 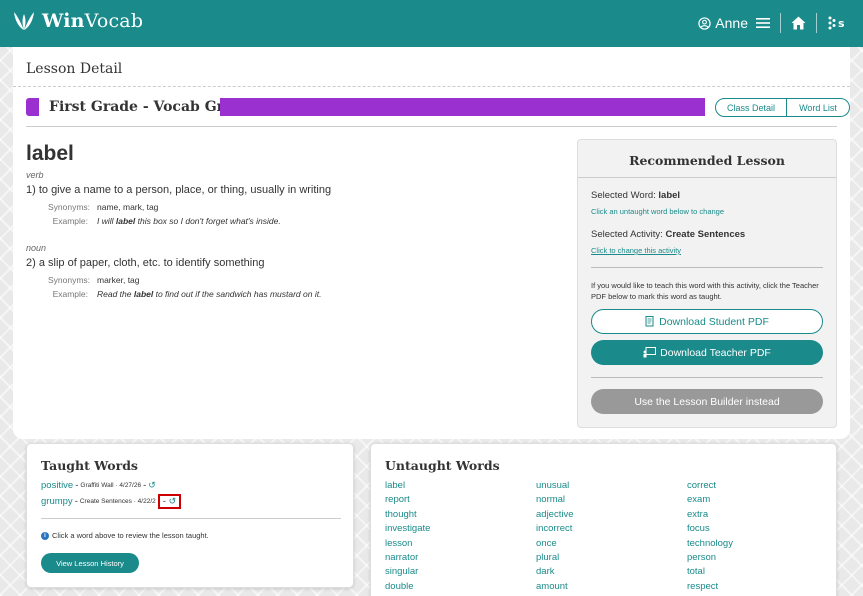 What do you see at coordinates (555, 558) in the screenshot?
I see `untaught-word-link: plural` at bounding box center [555, 558].